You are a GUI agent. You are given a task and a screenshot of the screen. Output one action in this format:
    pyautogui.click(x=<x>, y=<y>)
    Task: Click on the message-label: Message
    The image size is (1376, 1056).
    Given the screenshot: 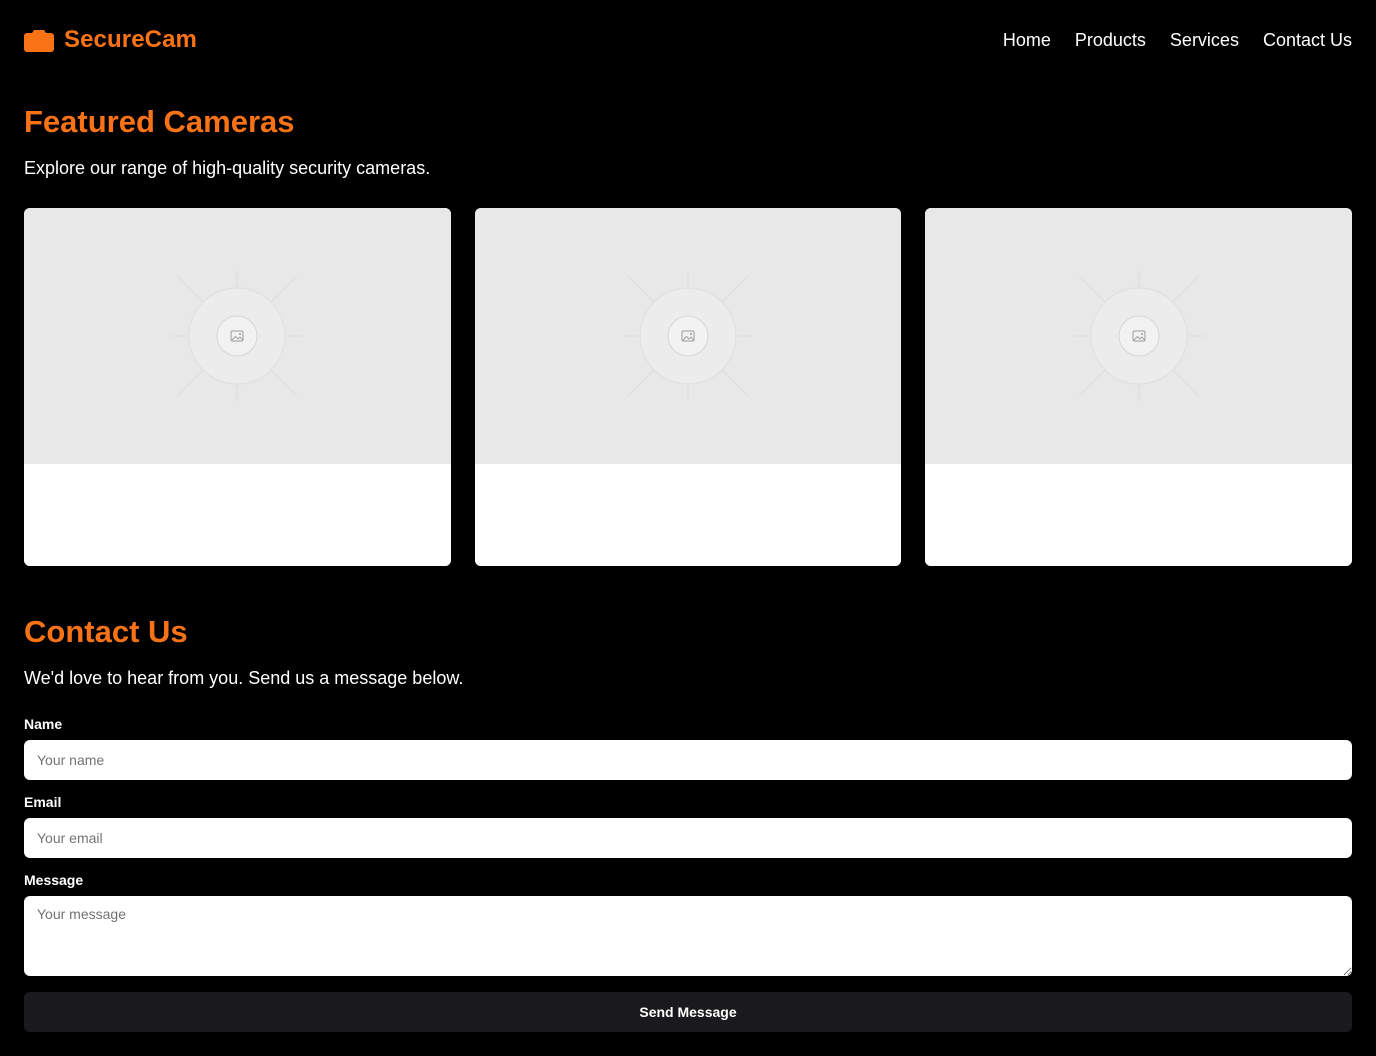 What is the action you would take?
    pyautogui.click(x=54, y=880)
    